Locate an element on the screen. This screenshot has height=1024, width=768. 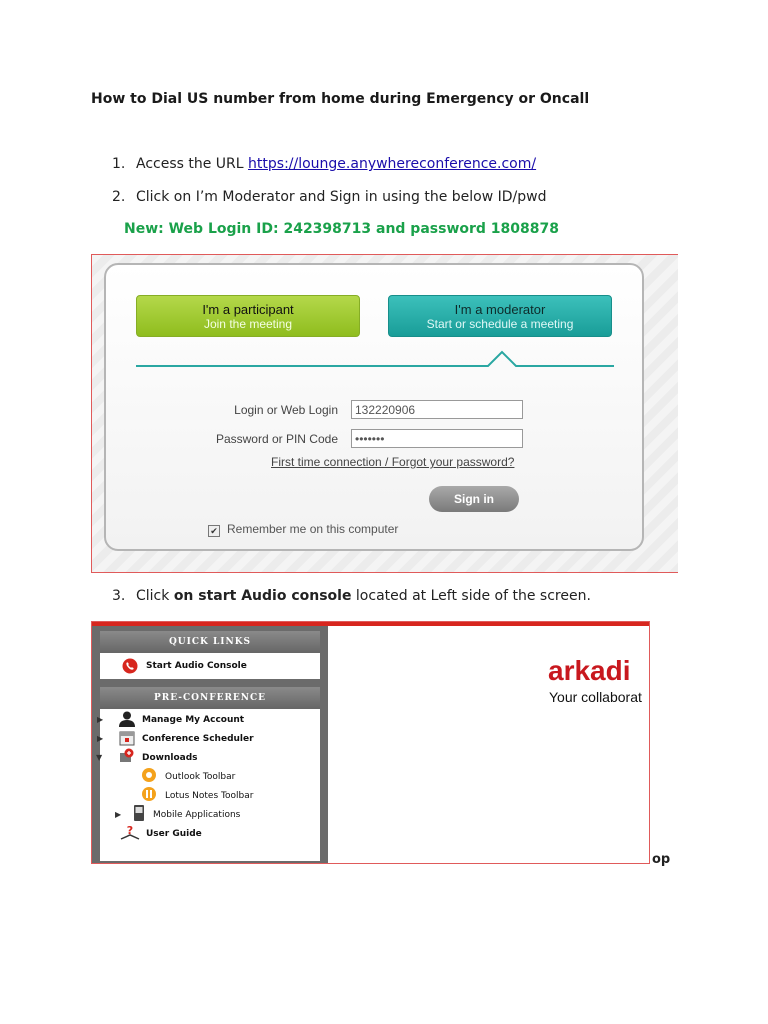
moderator-subtitle: Start or schedule a meeting is located at coordinates (500, 324).